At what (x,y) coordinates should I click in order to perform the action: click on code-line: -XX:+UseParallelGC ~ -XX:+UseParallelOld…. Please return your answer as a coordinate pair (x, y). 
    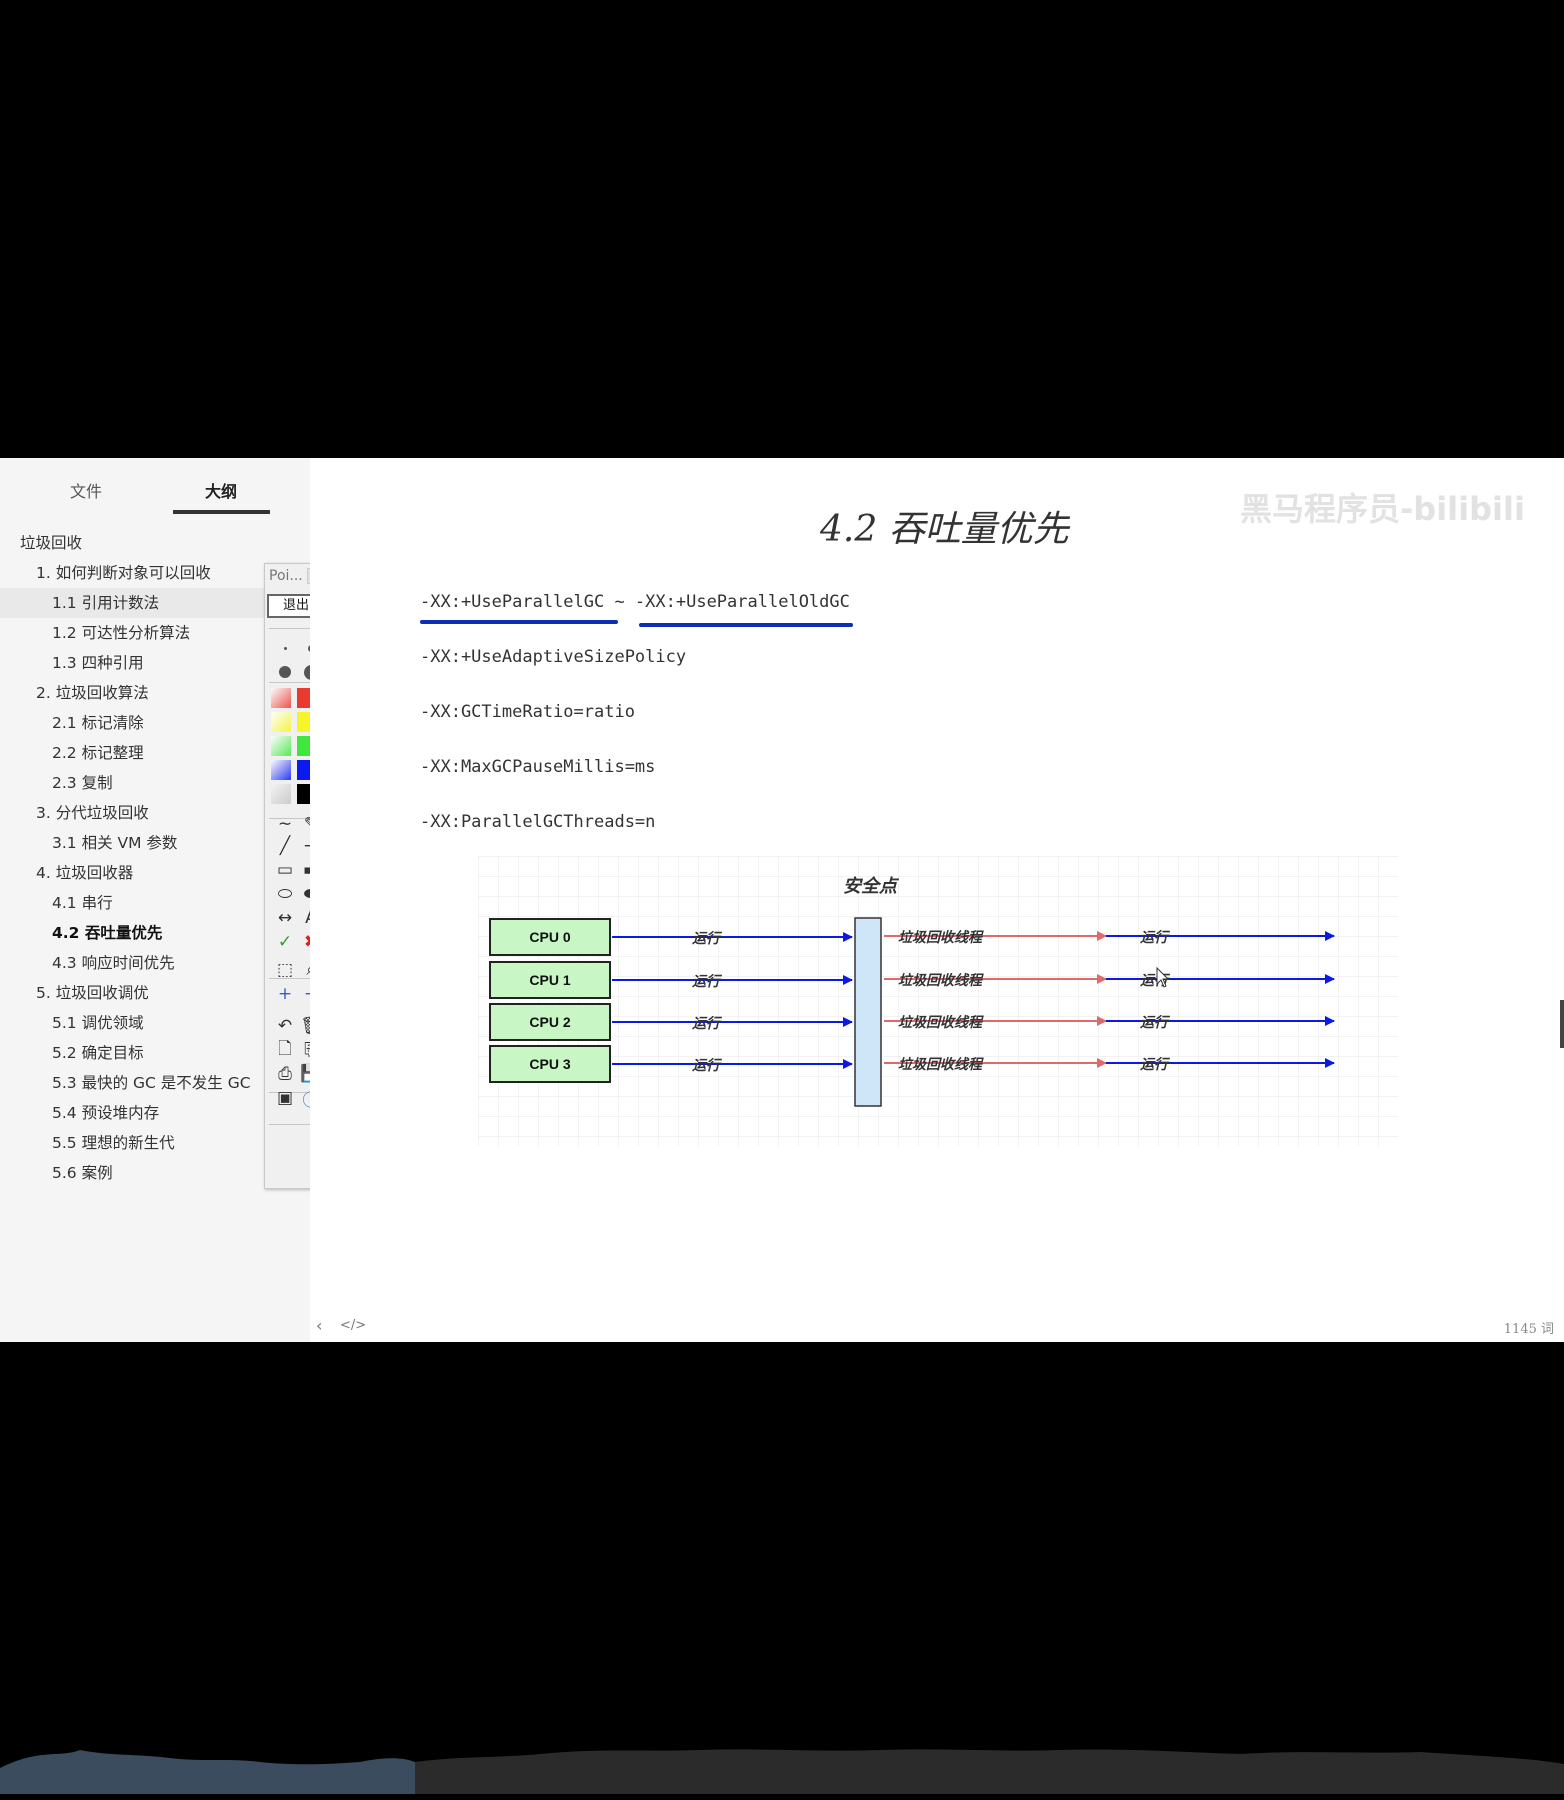
    Looking at the image, I should click on (635, 602).